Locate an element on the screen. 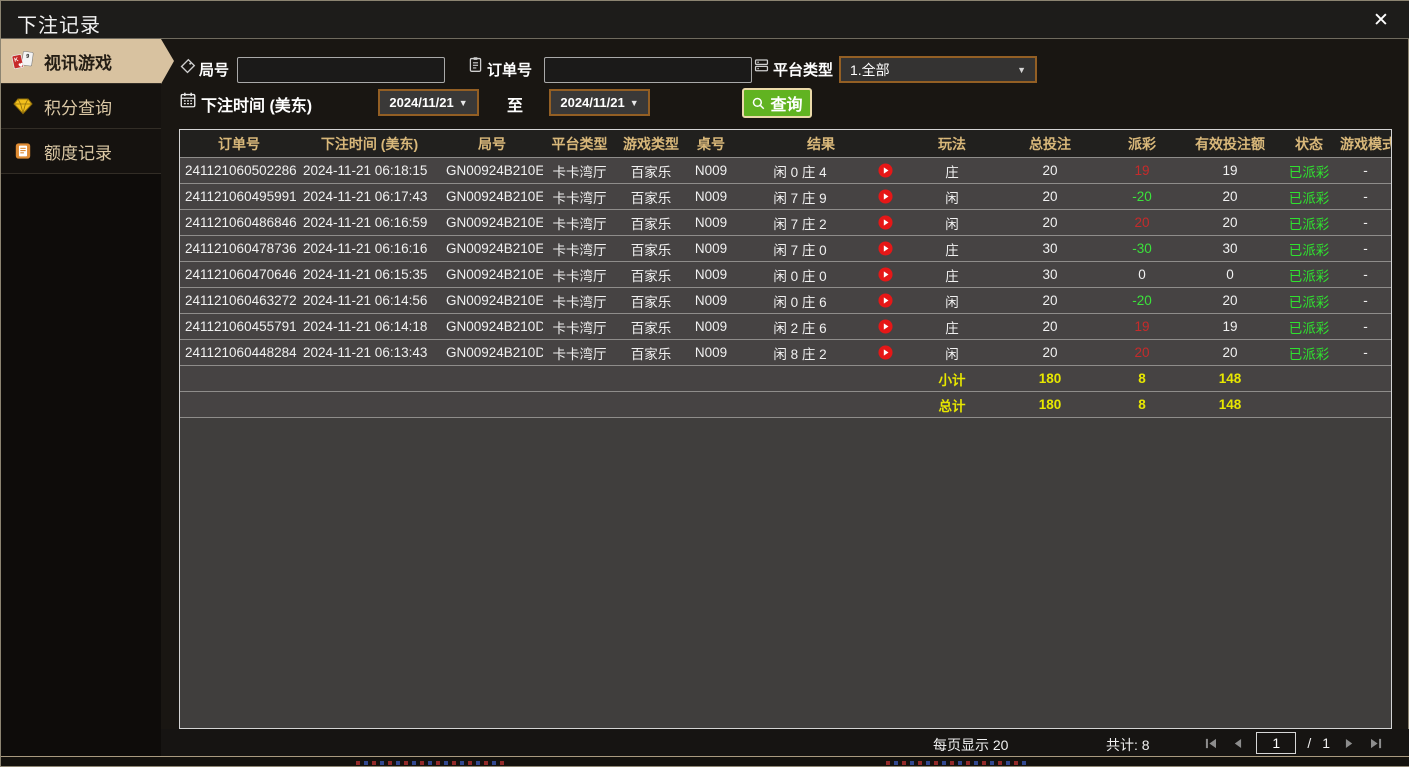  cell-playtype: 闲 is located at coordinates (952, 198).